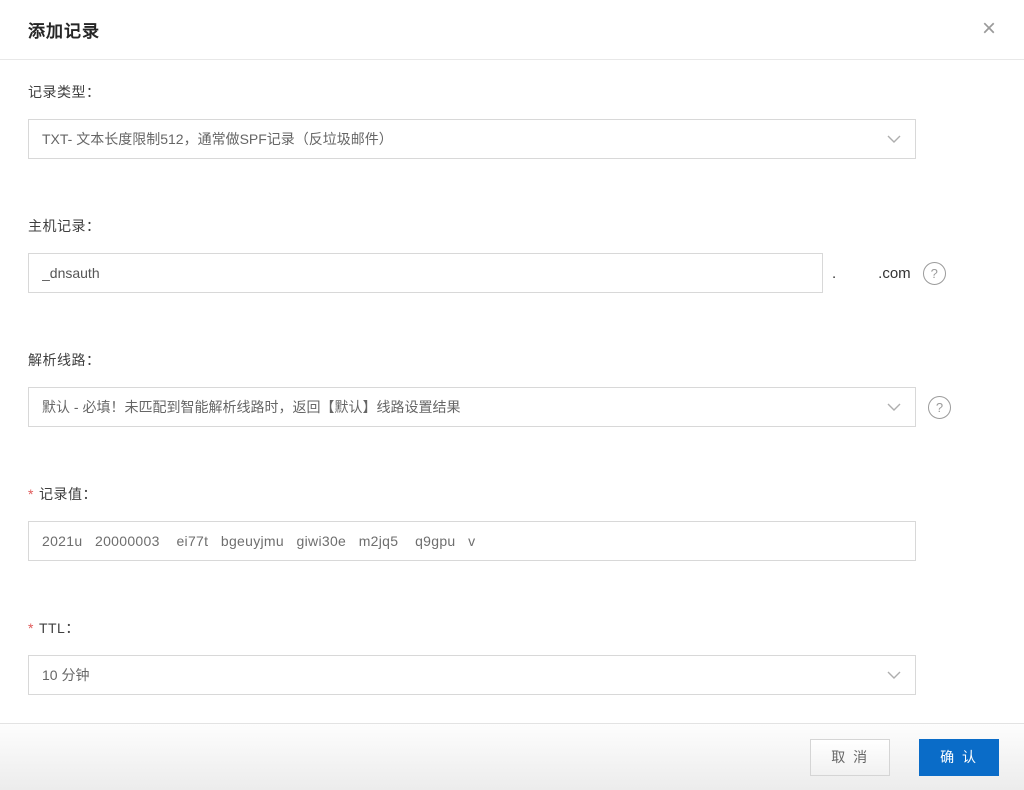  I want to click on host-suffix: . .com, so click(867, 273).